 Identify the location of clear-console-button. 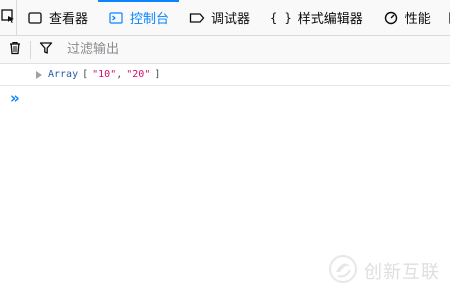
(15, 50).